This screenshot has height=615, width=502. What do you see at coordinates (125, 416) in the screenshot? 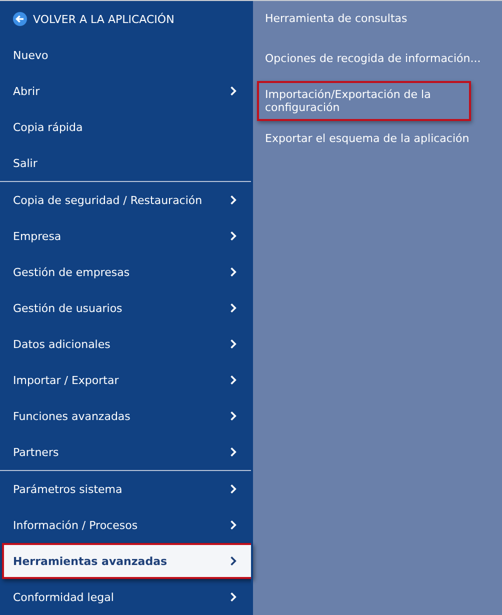
I see `menu-item: Funciones avanzadas` at bounding box center [125, 416].